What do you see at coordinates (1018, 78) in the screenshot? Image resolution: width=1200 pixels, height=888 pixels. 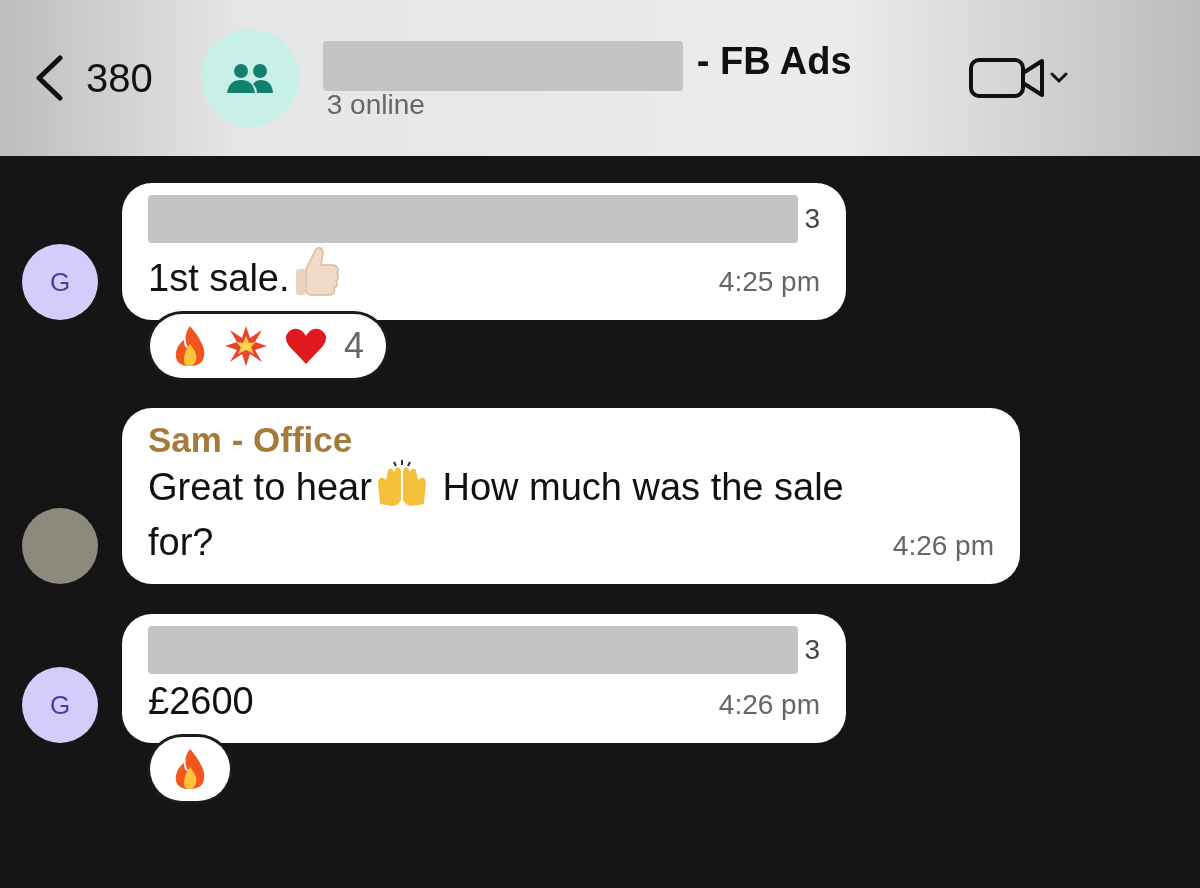 I see `video-call-button` at bounding box center [1018, 78].